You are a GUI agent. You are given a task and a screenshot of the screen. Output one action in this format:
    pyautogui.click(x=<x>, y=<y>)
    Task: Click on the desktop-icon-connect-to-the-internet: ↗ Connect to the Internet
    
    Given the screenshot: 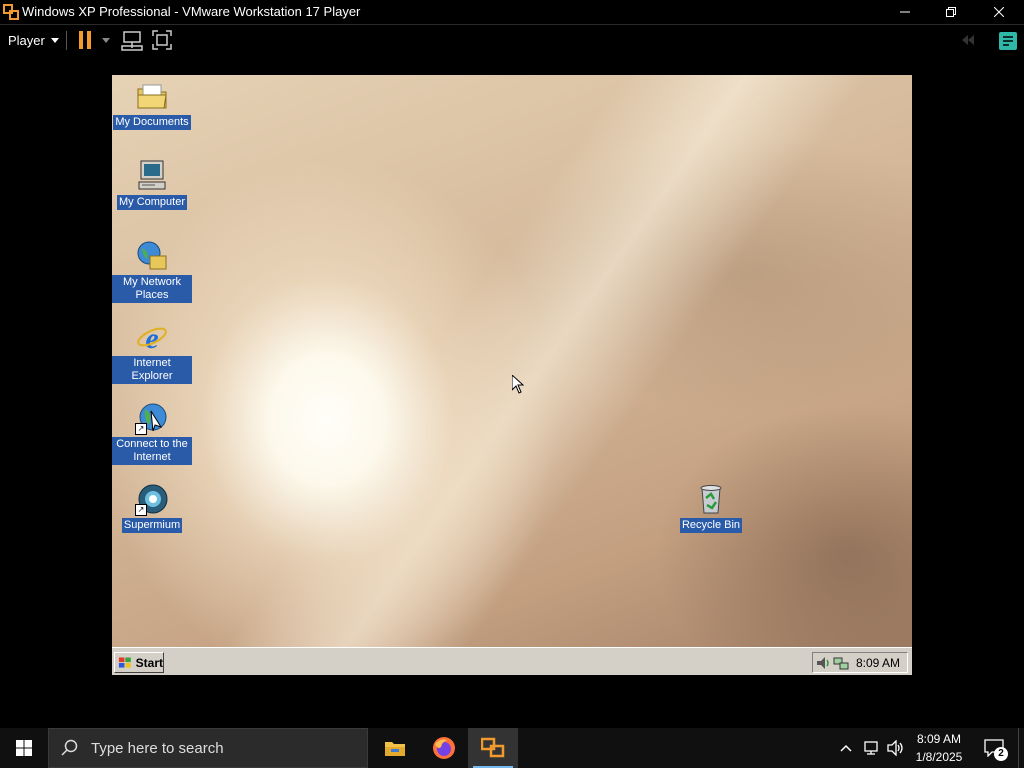 What is the action you would take?
    pyautogui.click(x=152, y=433)
    